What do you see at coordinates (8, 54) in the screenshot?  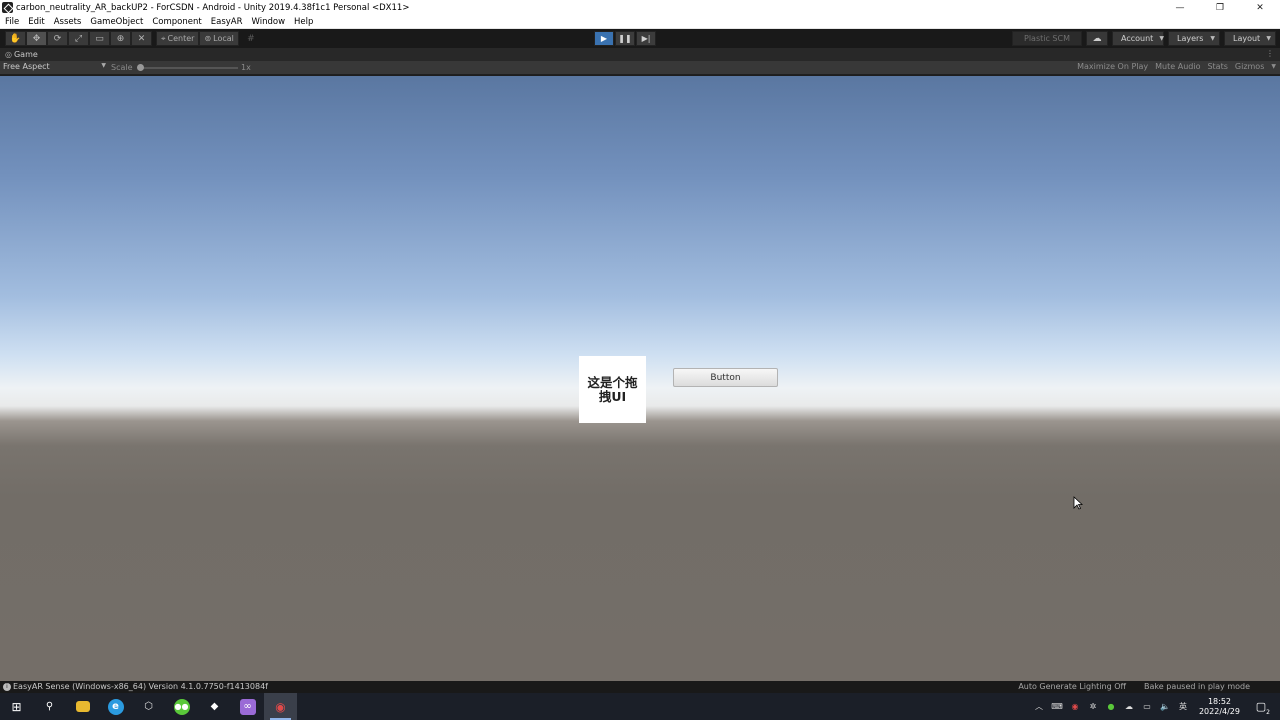 I see `game-view-icon: ◎` at bounding box center [8, 54].